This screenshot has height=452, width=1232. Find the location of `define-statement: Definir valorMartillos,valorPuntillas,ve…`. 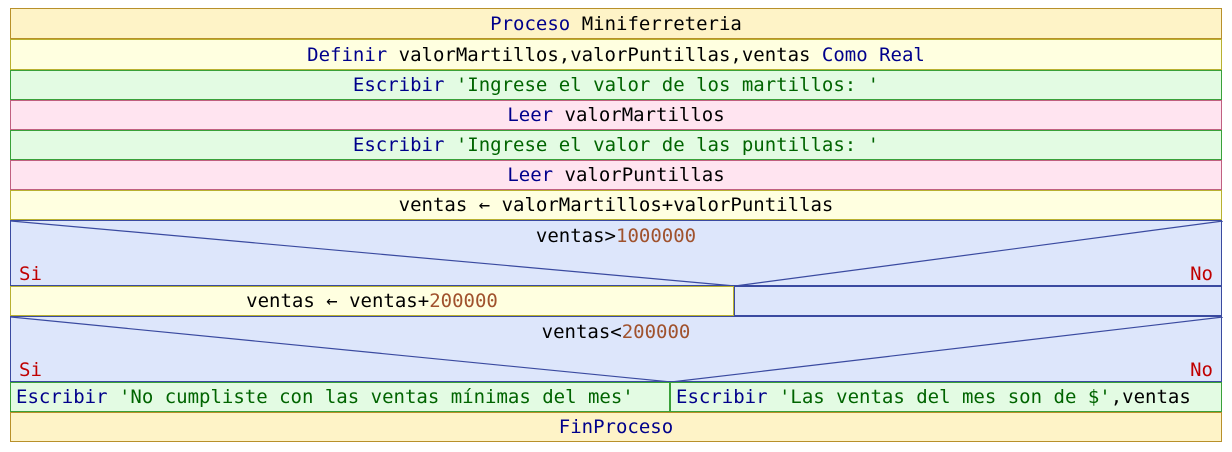

define-statement: Definir valorMartillos,valorPuntillas,ve… is located at coordinates (616, 54).